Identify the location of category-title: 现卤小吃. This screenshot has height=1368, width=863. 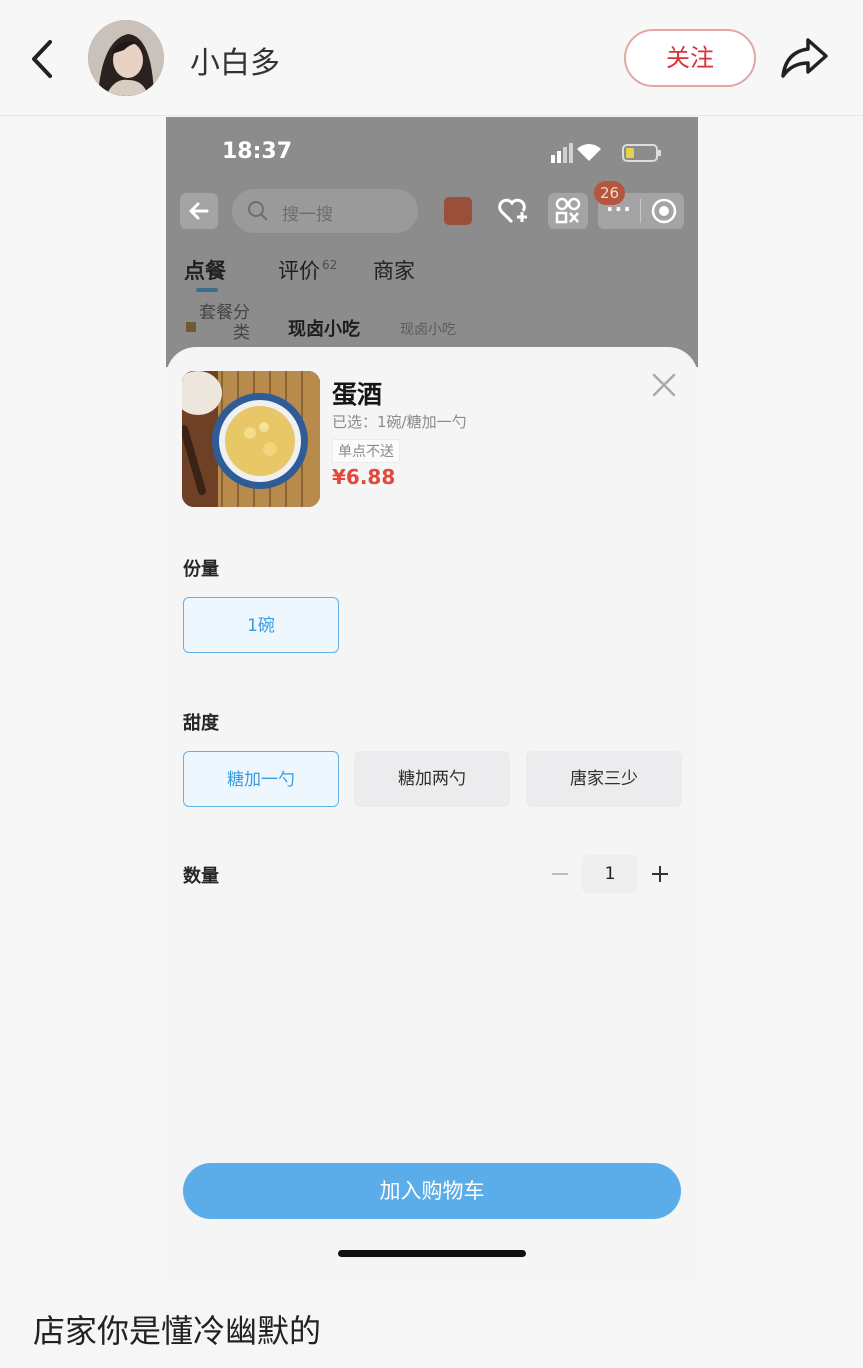
(324, 329).